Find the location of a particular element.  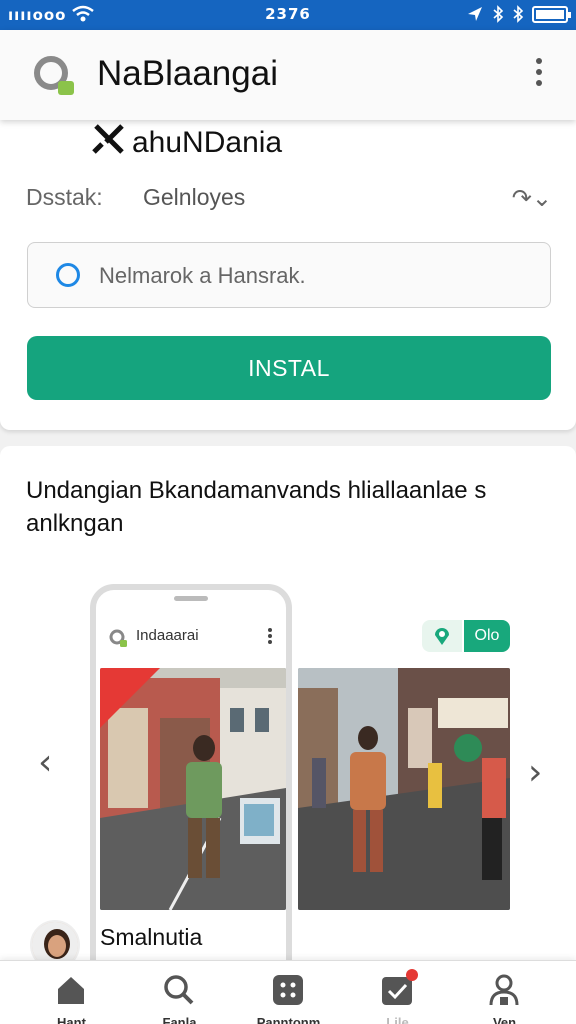

mini-app-logo is located at coordinates (118, 638).